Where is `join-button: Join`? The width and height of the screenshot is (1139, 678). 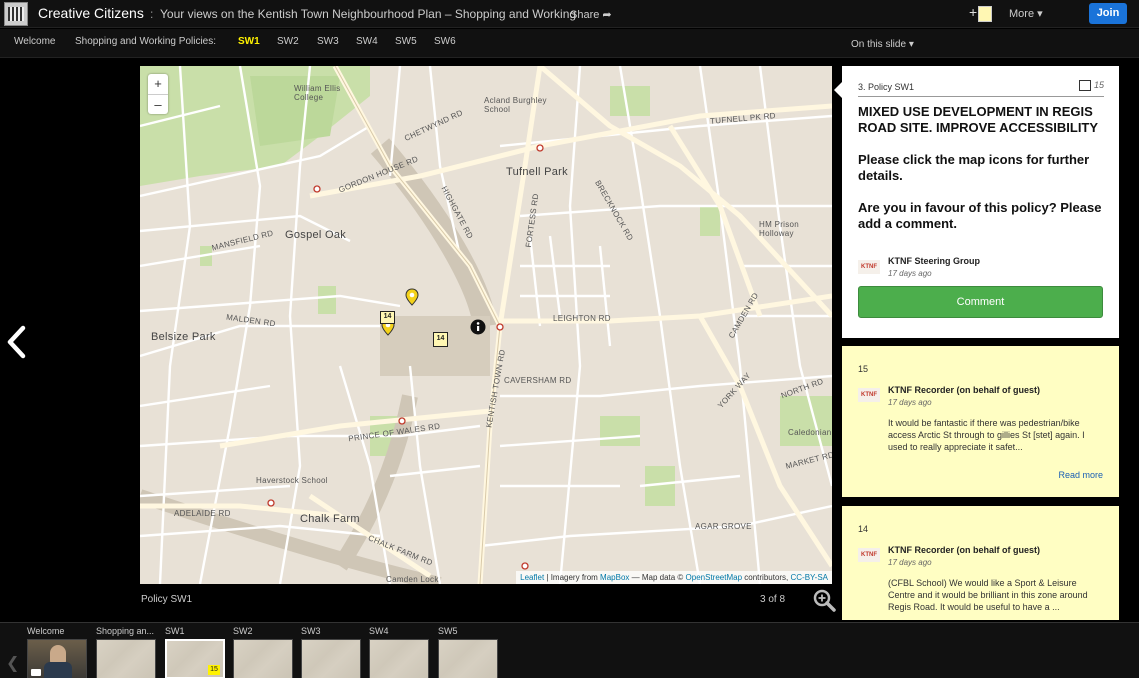 join-button: Join is located at coordinates (1108, 13).